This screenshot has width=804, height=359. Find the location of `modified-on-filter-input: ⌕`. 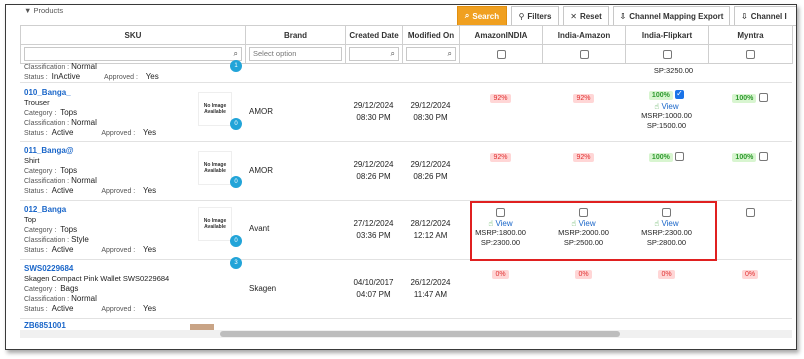

modified-on-filter-input: ⌕ is located at coordinates (431, 54).